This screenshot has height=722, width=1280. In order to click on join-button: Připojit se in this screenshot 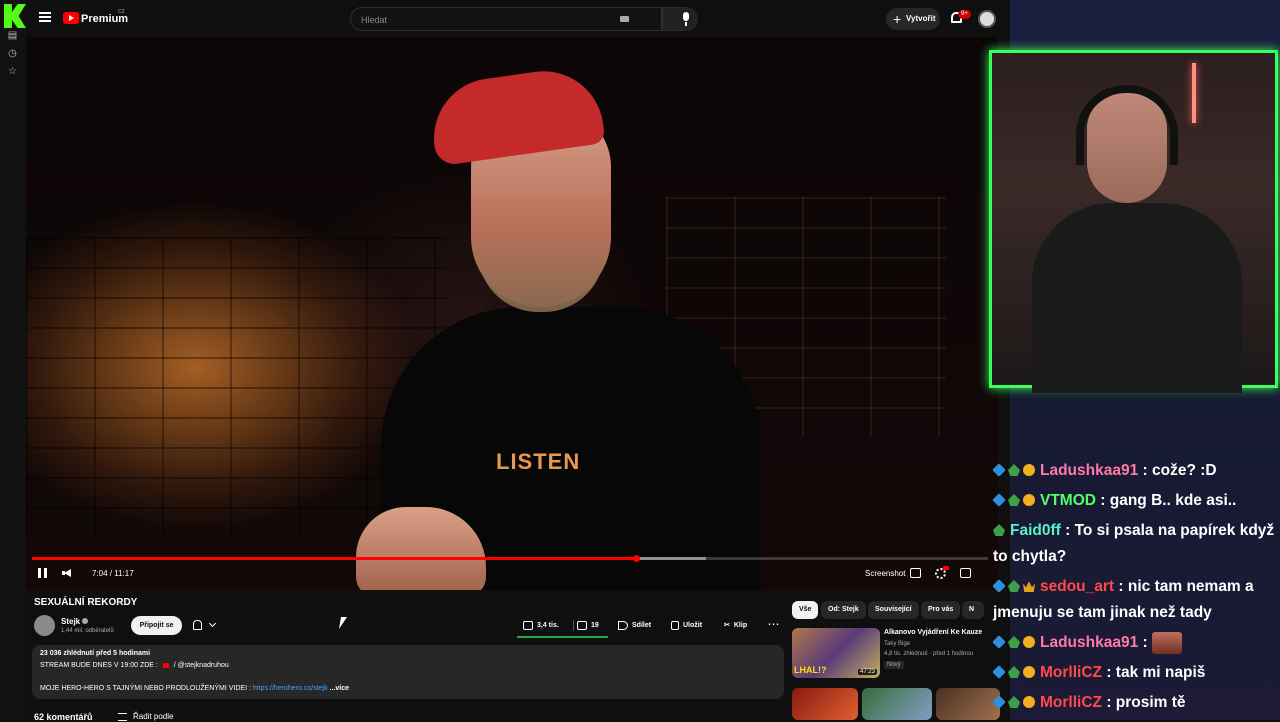, I will do `click(156, 625)`.